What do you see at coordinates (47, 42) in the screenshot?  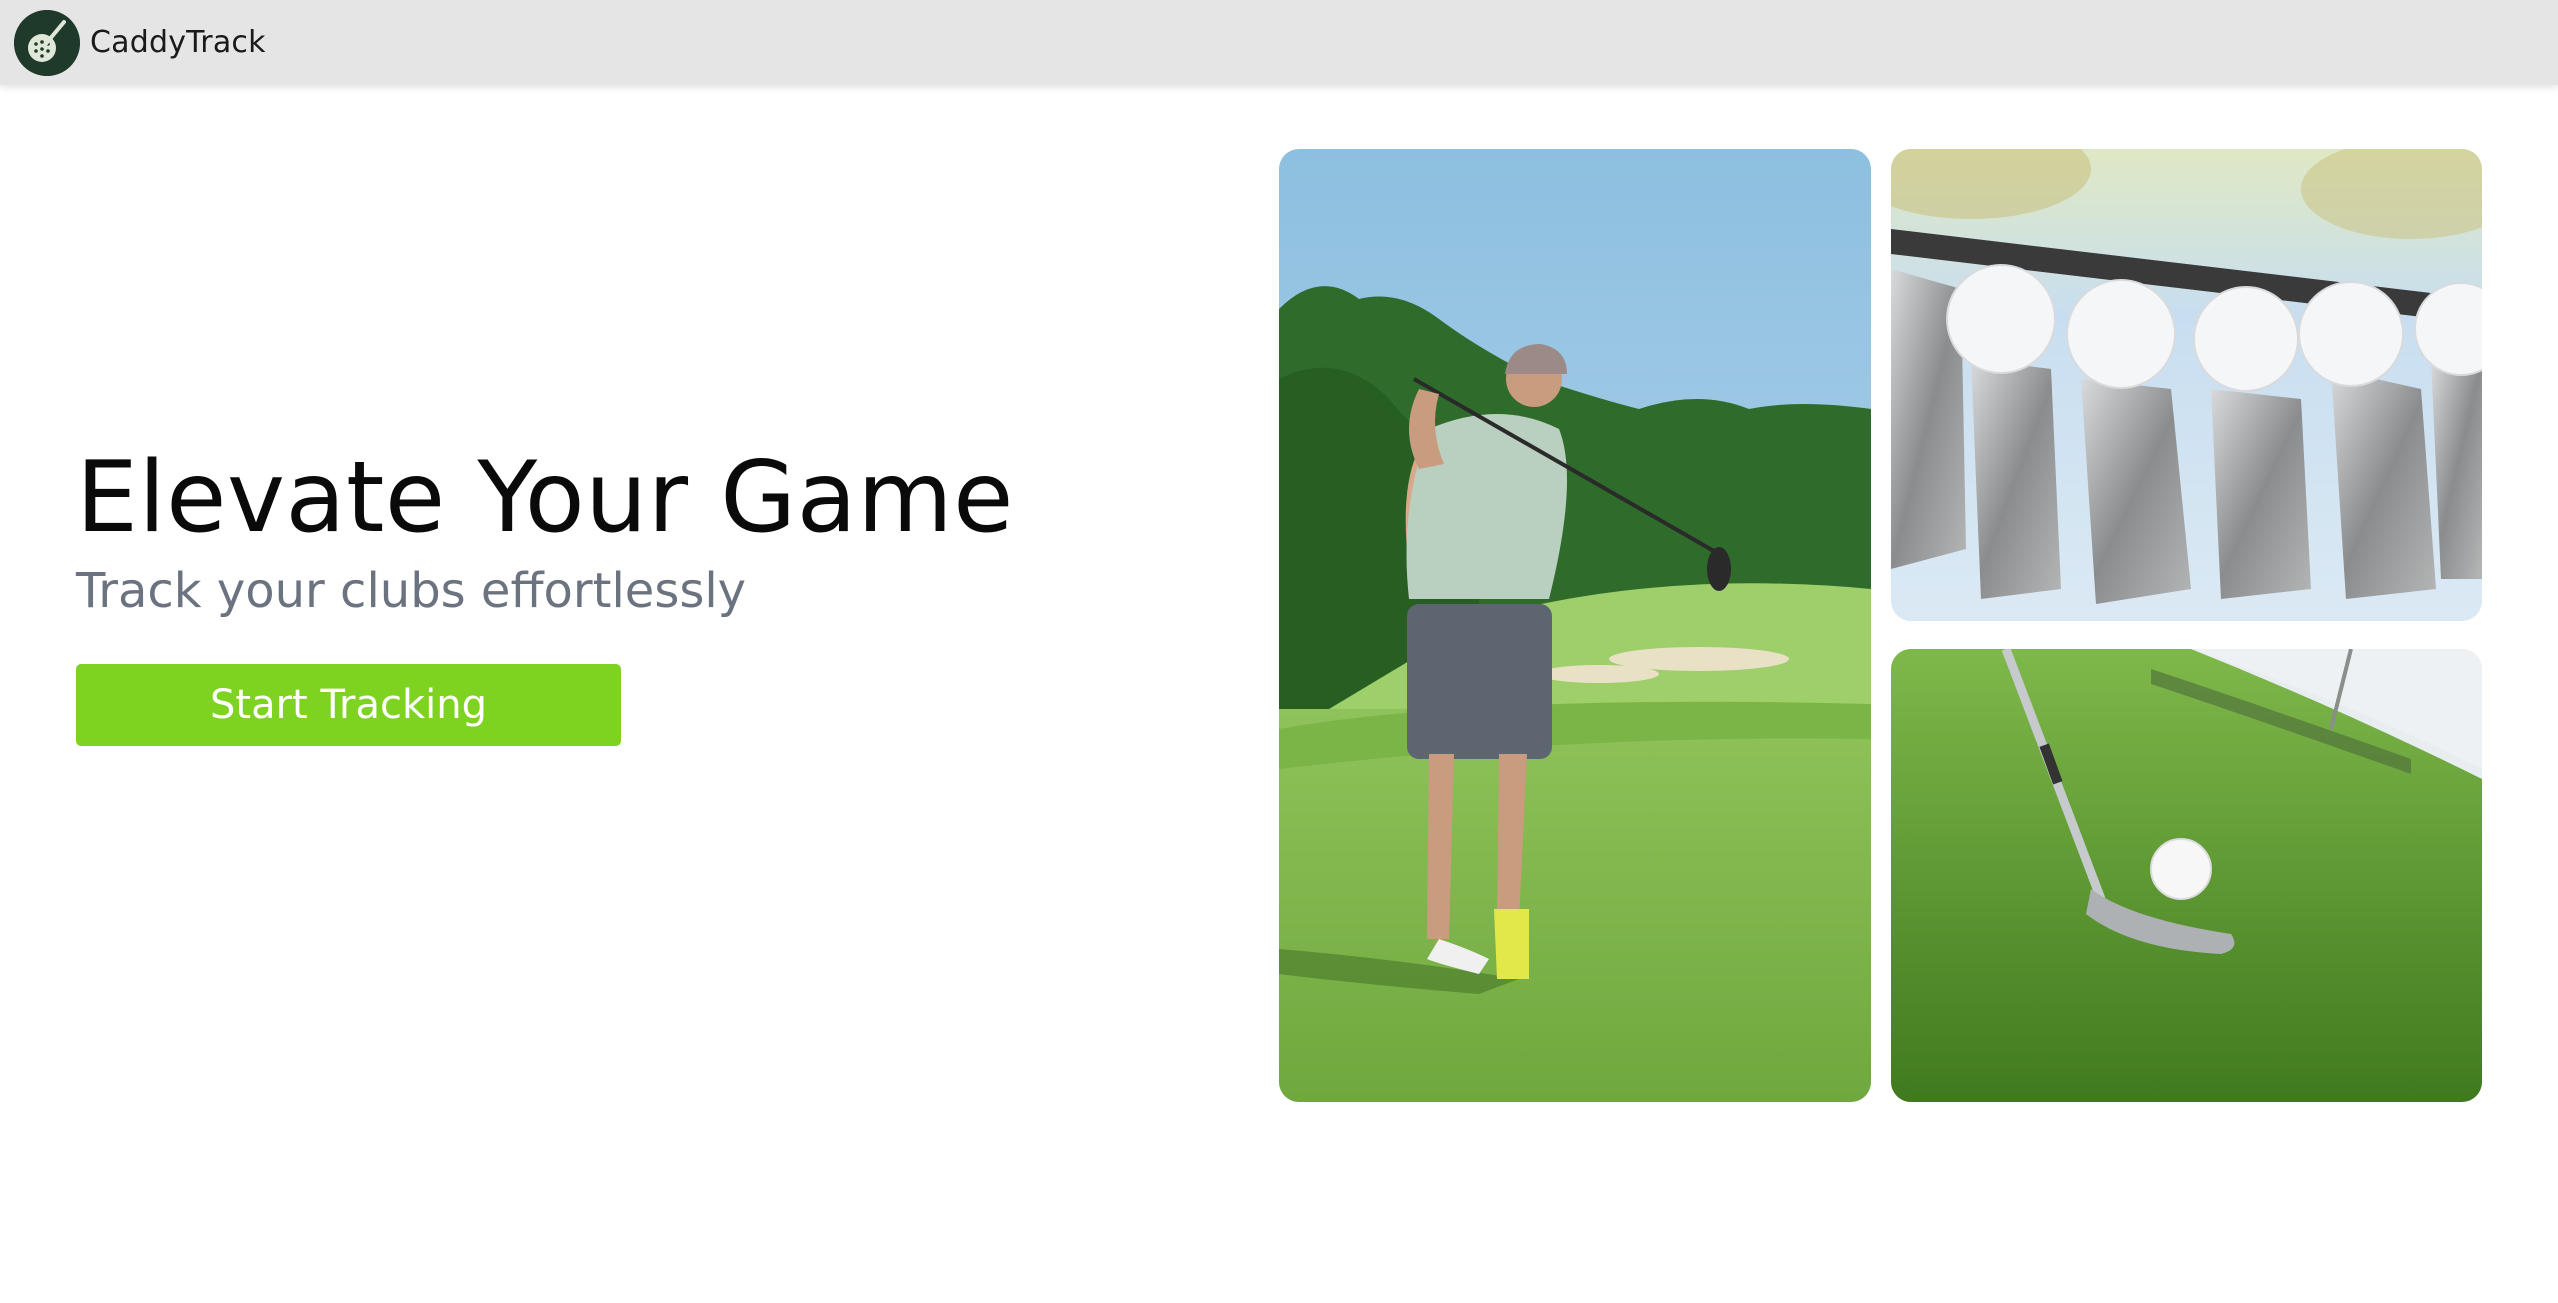 I see `golf-ball-club-icon` at bounding box center [47, 42].